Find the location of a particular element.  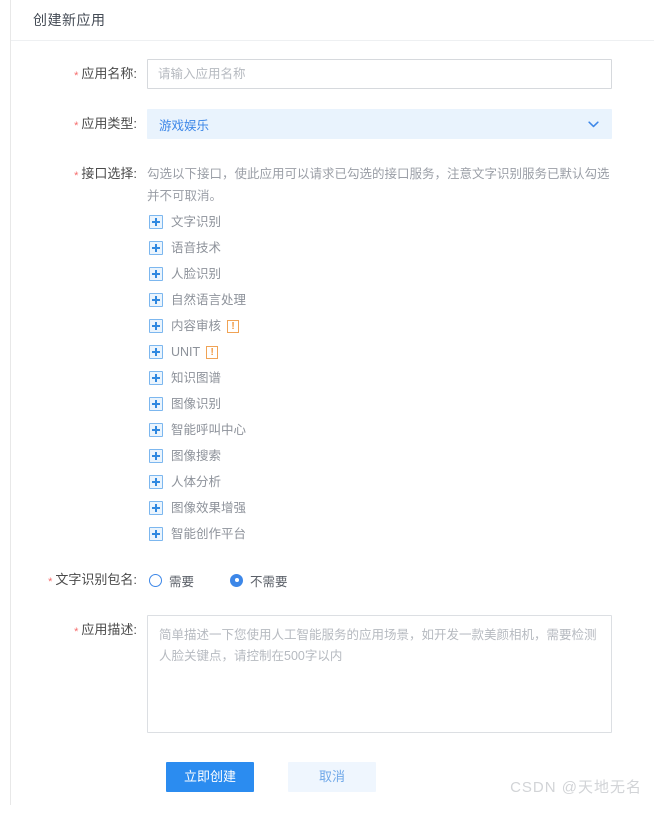

interface-tree-item-label: 知识图谱 is located at coordinates (196, 378).